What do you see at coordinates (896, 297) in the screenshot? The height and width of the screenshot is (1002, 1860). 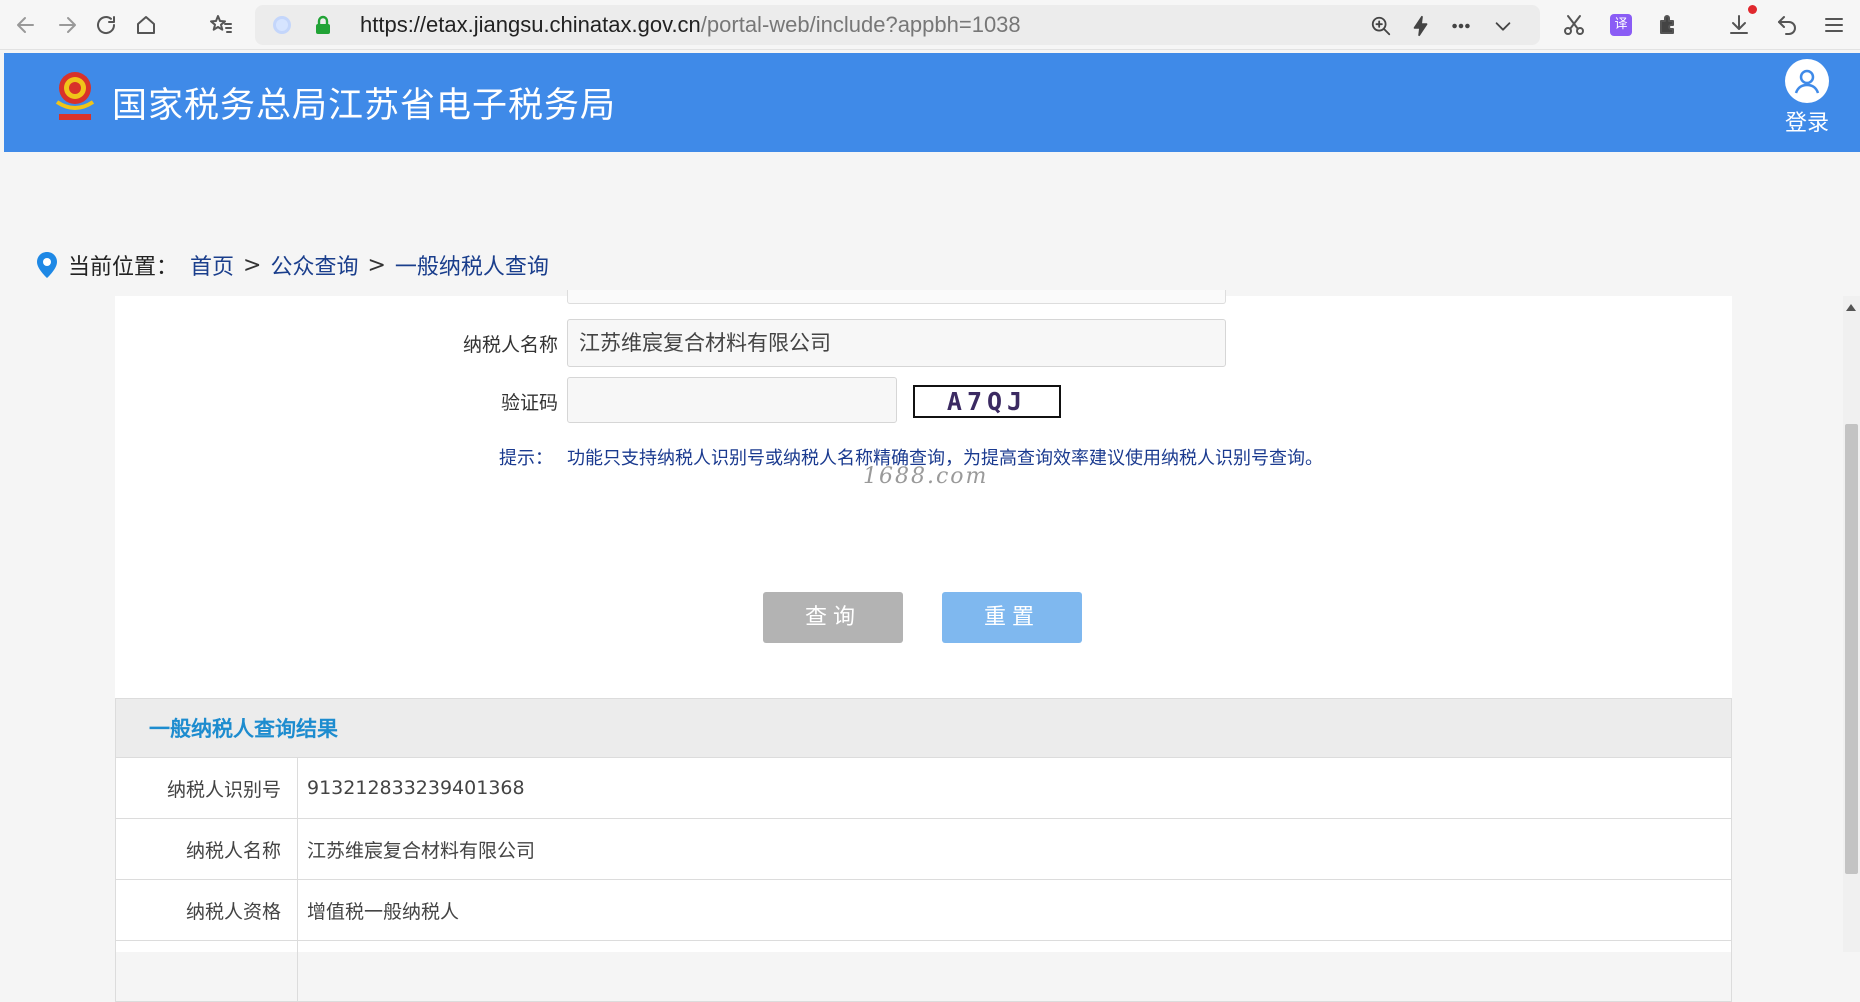 I see `taxpayer-id-input` at bounding box center [896, 297].